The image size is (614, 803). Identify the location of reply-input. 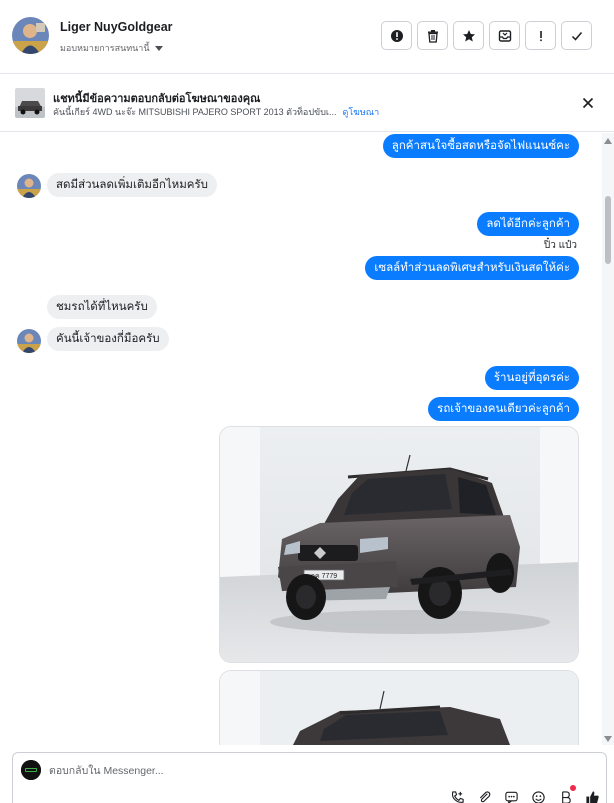
(264, 771).